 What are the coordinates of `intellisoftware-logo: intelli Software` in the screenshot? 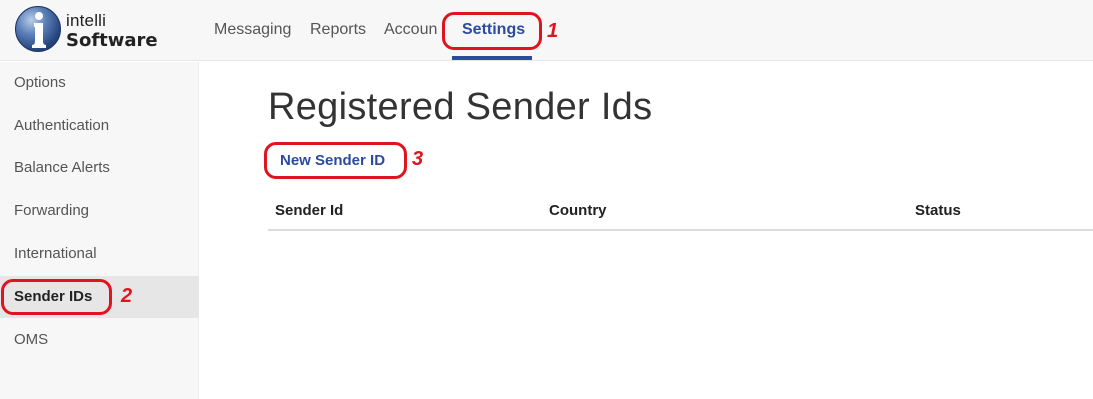 It's located at (88, 30).